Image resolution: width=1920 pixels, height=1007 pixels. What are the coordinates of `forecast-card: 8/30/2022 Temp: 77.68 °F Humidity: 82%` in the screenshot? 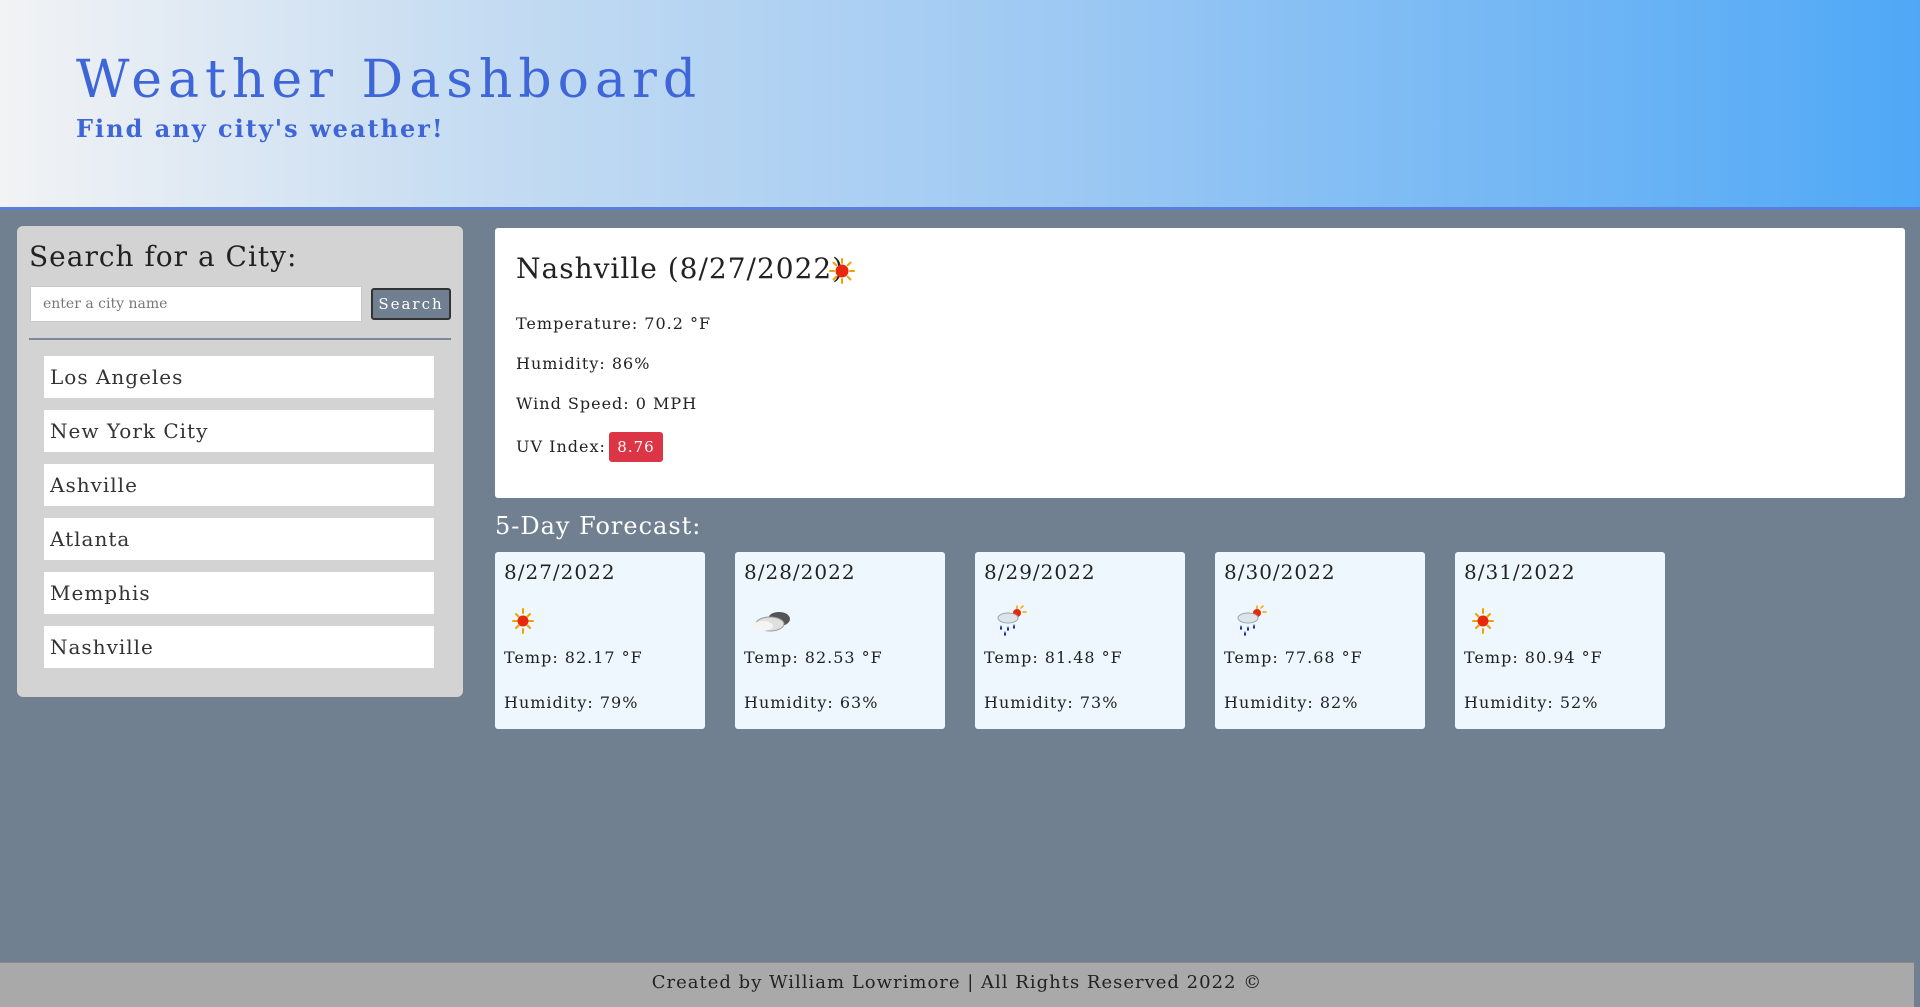 It's located at (1320, 640).